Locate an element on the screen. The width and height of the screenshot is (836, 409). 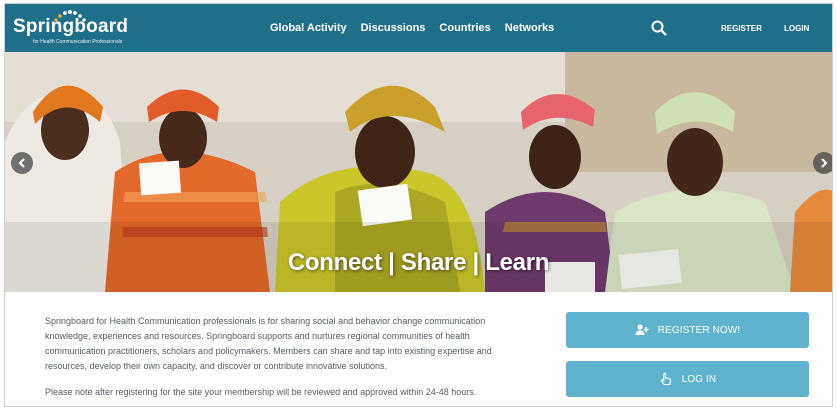
register-now-button: REGISTER NOW! is located at coordinates (687, 330).